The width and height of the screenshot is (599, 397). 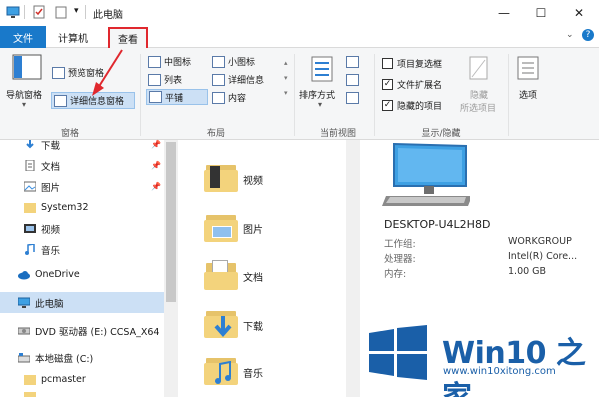 I want to click on layout-item-label: 平铺, so click(x=174, y=98).